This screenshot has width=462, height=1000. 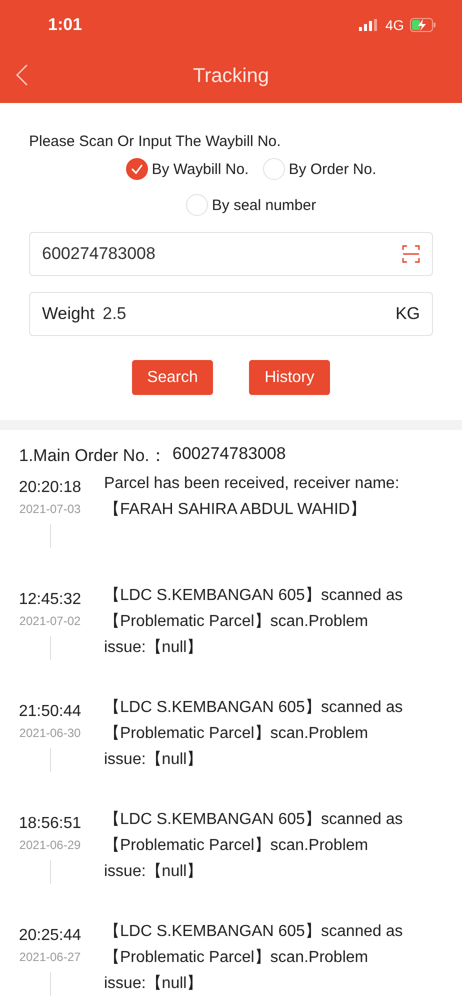 I want to click on battery-charging-icon, so click(x=423, y=25).